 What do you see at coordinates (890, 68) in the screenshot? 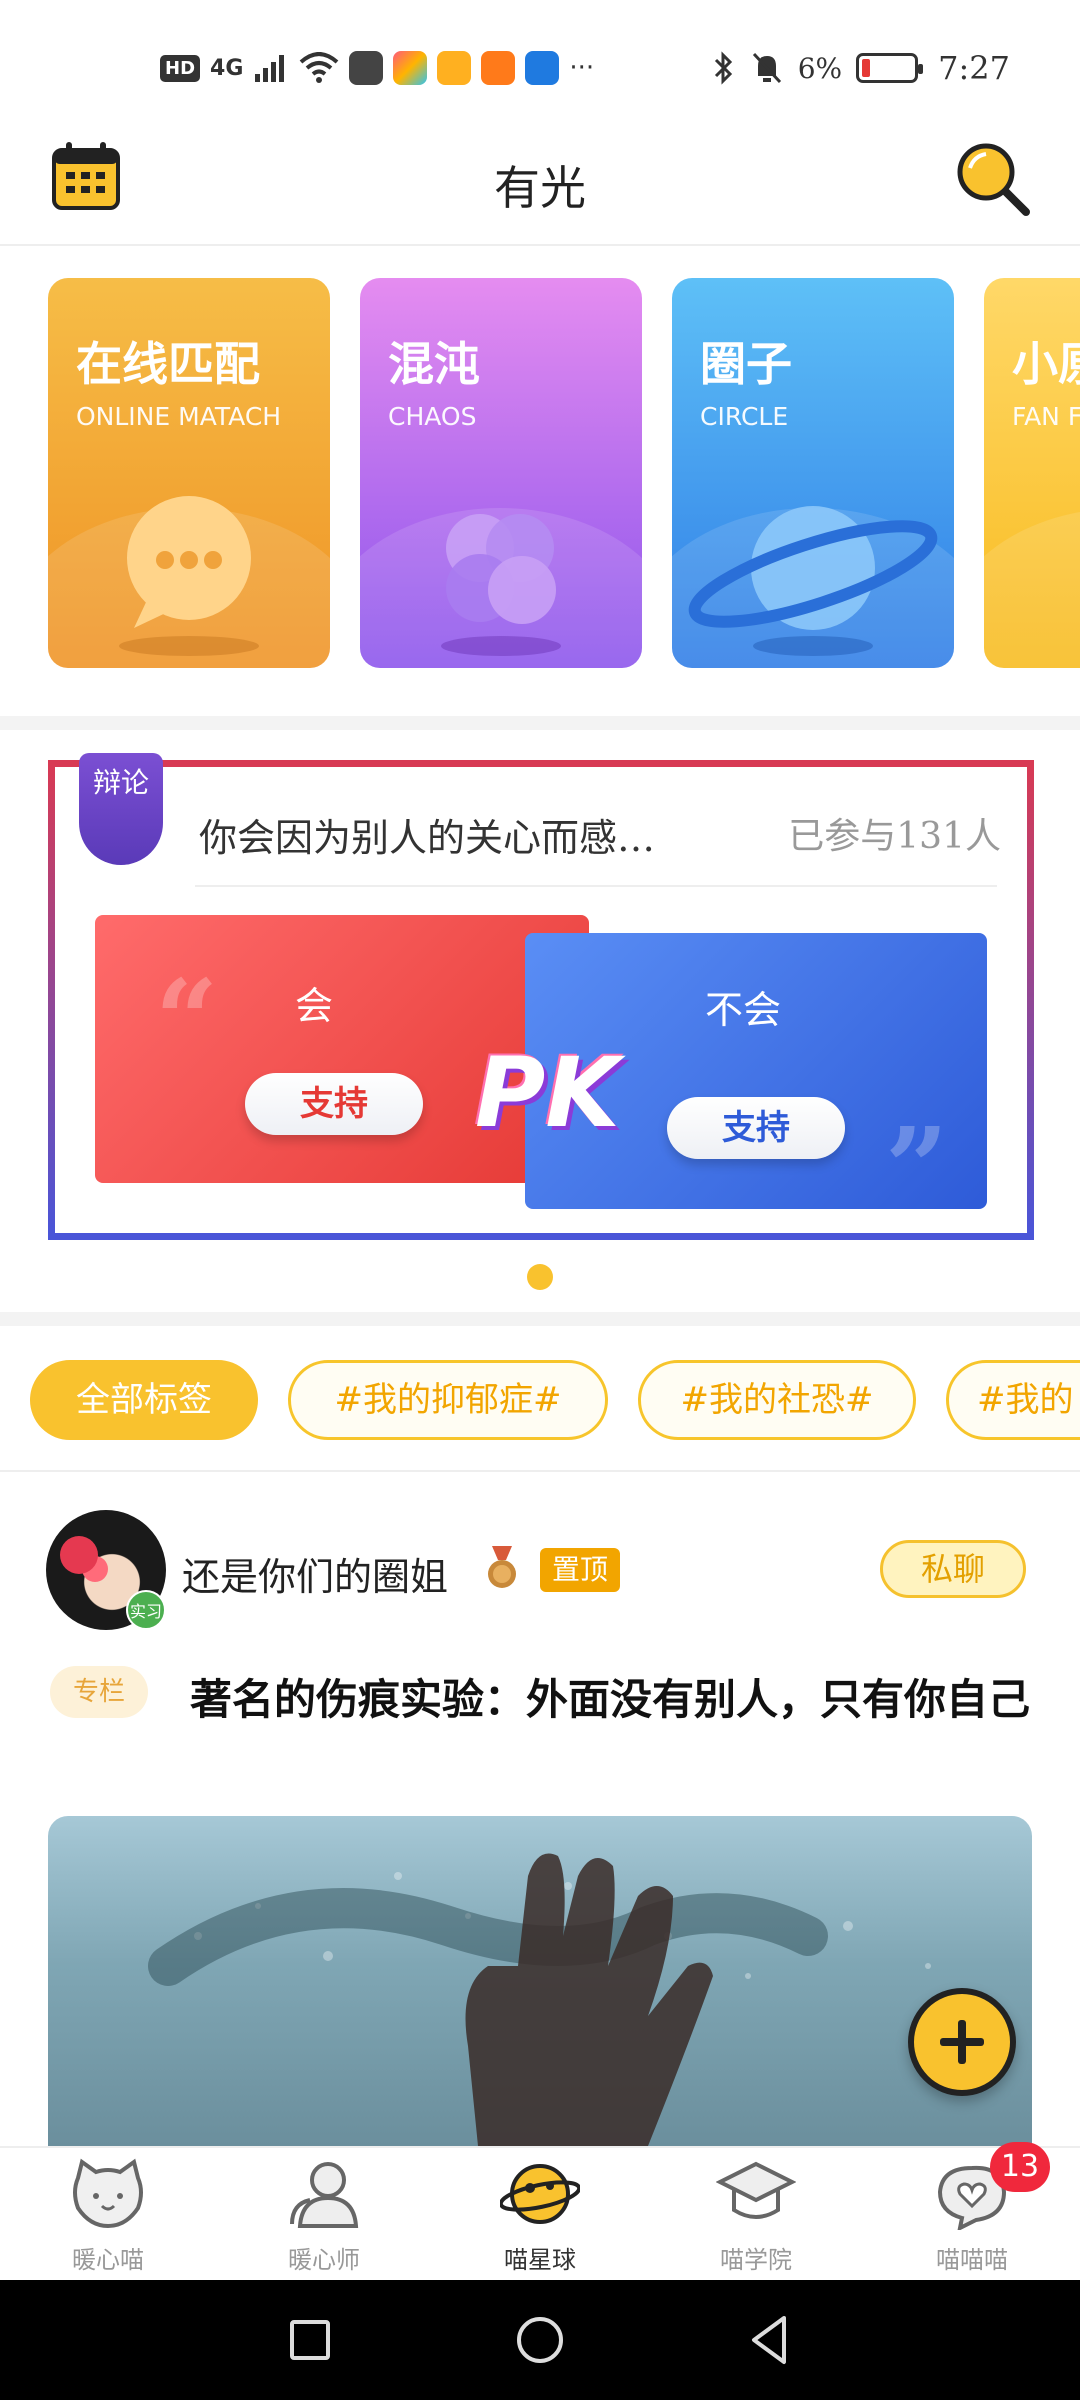
I see `battery-icon` at bounding box center [890, 68].